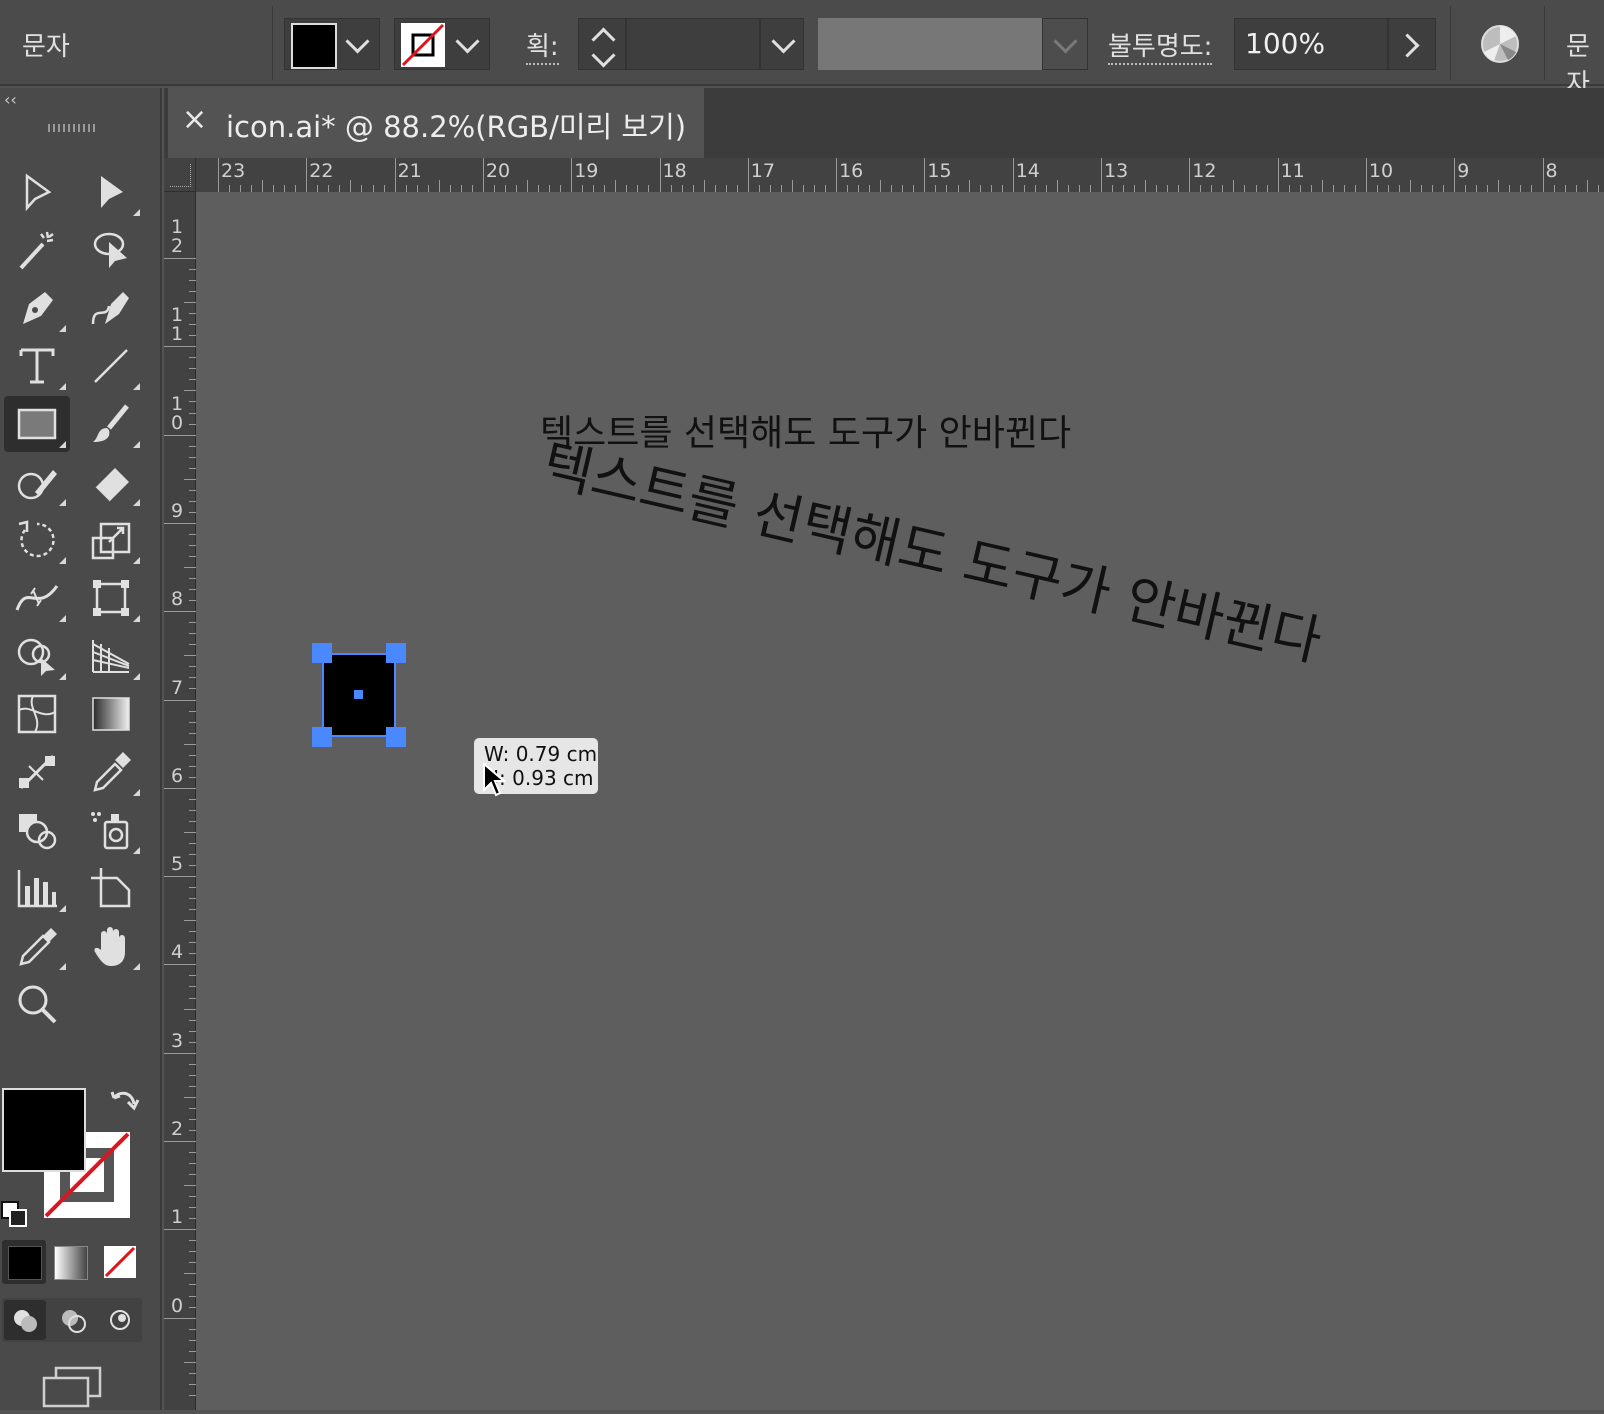 The height and width of the screenshot is (1414, 1604). What do you see at coordinates (177, 1217) in the screenshot?
I see `ruler-label: 1` at bounding box center [177, 1217].